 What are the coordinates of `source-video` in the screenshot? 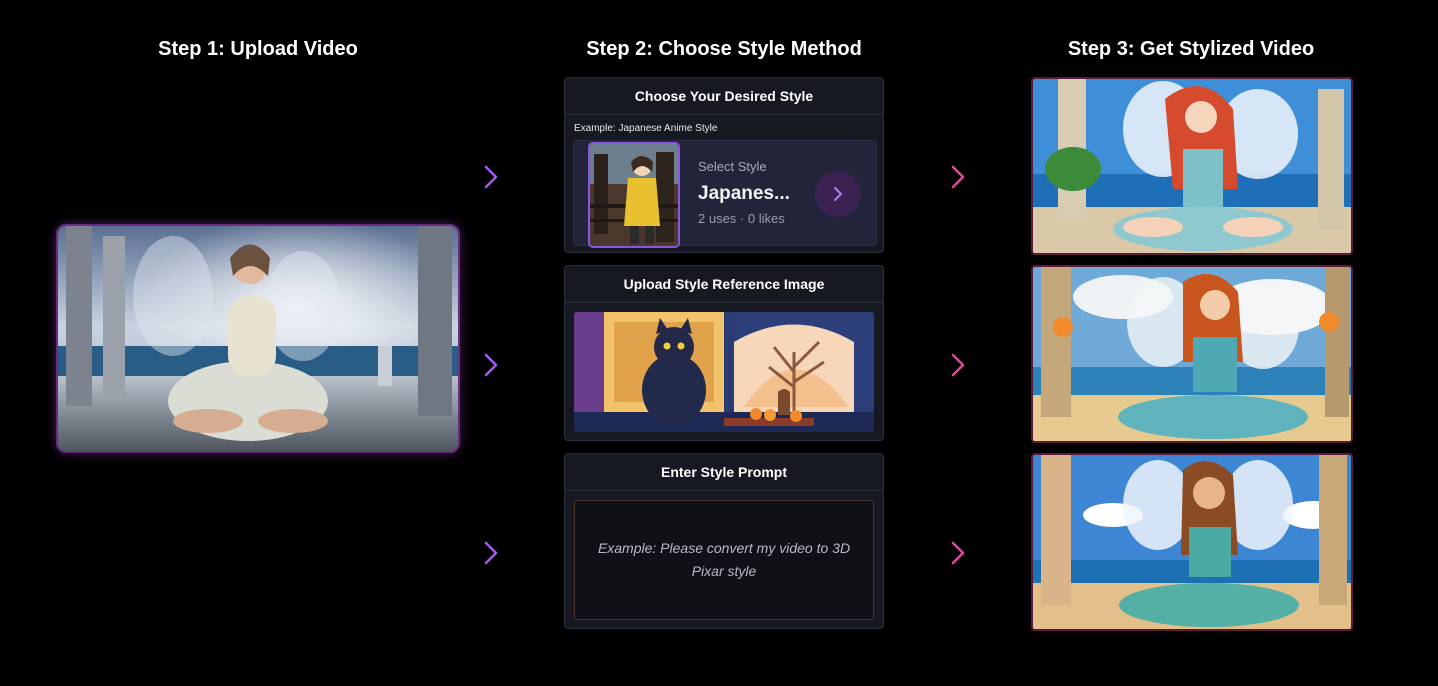 It's located at (258, 338).